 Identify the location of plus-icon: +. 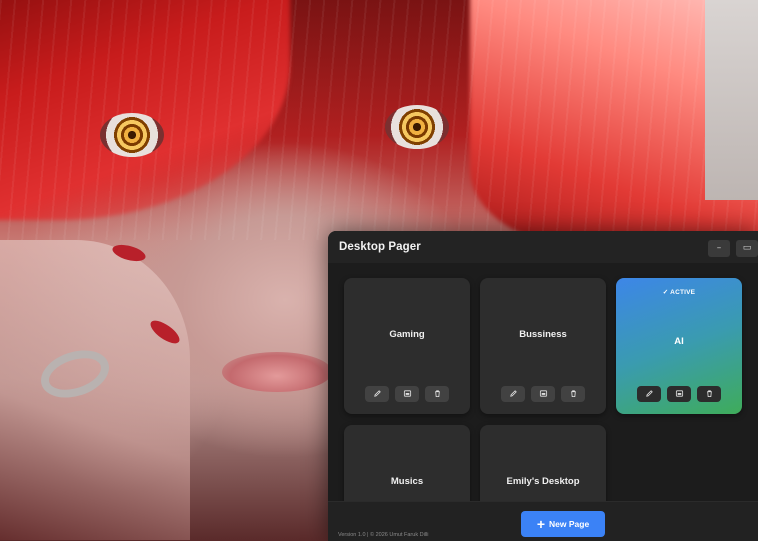
(541, 523).